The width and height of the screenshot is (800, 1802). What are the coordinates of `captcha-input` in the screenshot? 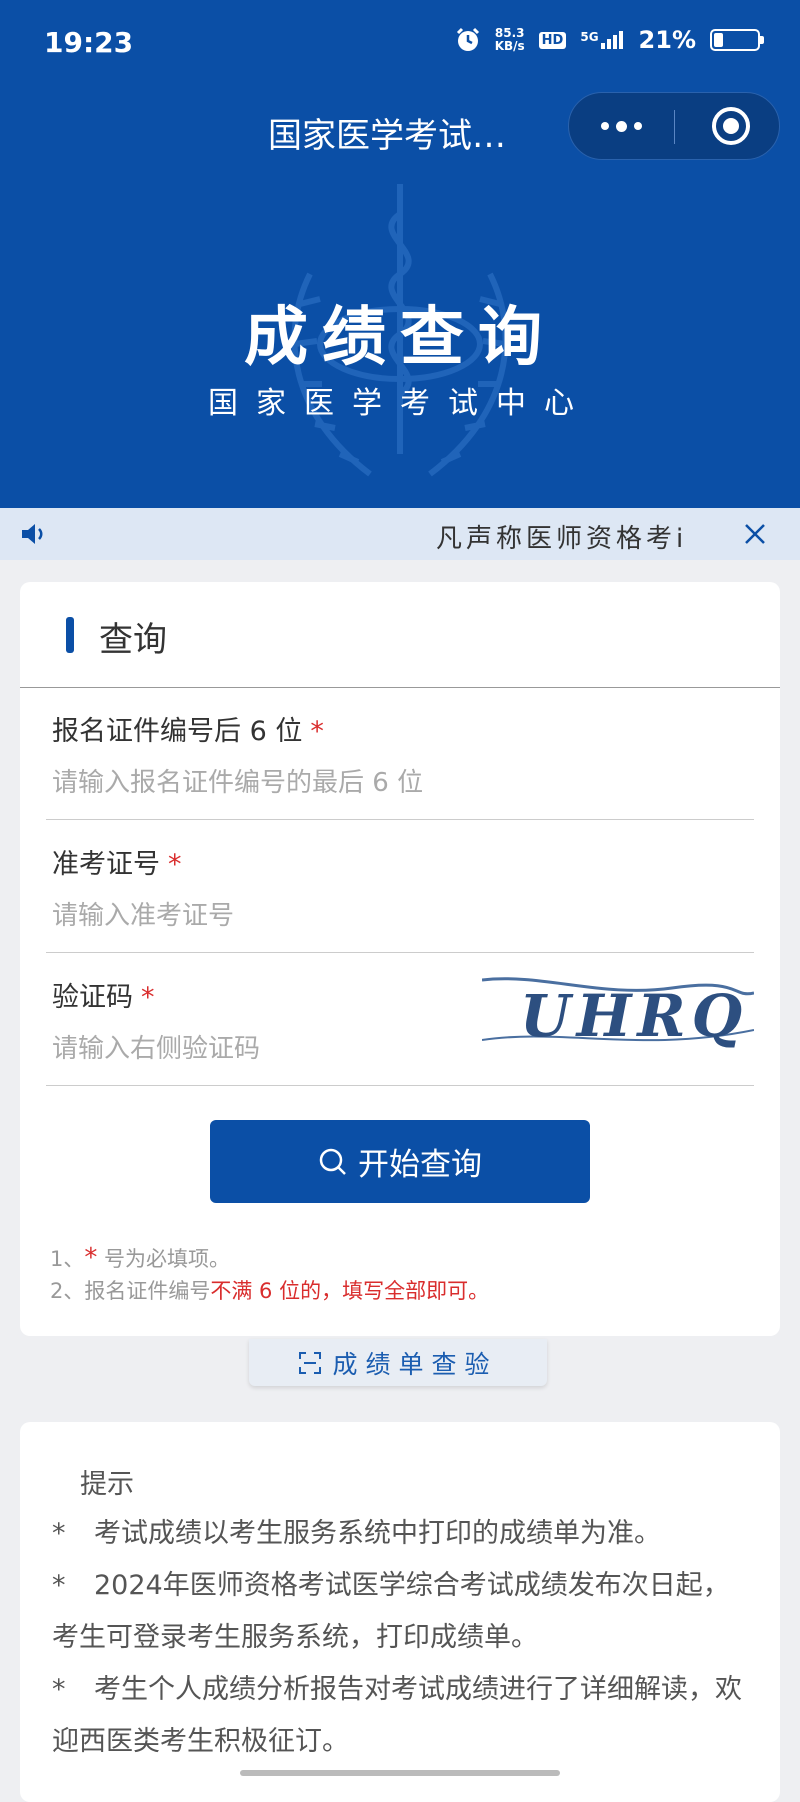 It's located at (252, 1049).